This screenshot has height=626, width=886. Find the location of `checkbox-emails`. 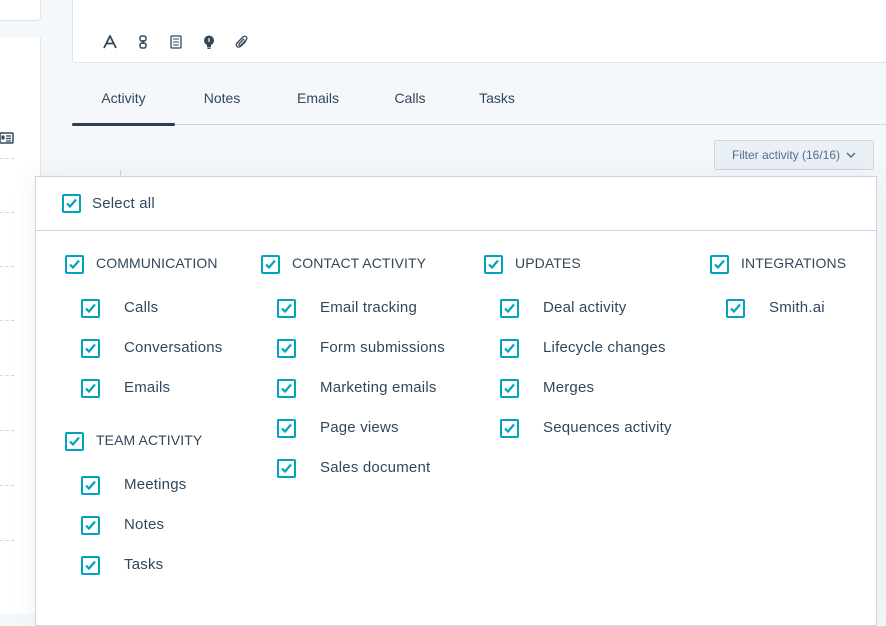

checkbox-emails is located at coordinates (90, 388).